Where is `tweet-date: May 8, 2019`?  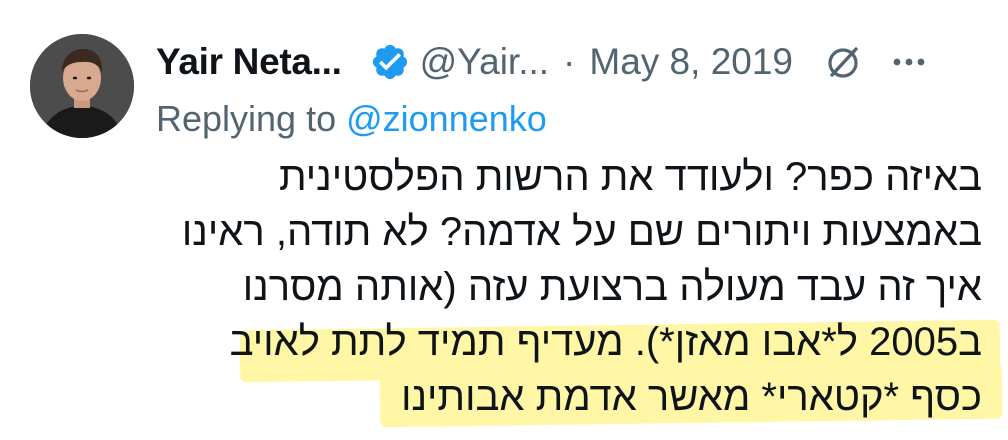 tweet-date: May 8, 2019 is located at coordinates (691, 62).